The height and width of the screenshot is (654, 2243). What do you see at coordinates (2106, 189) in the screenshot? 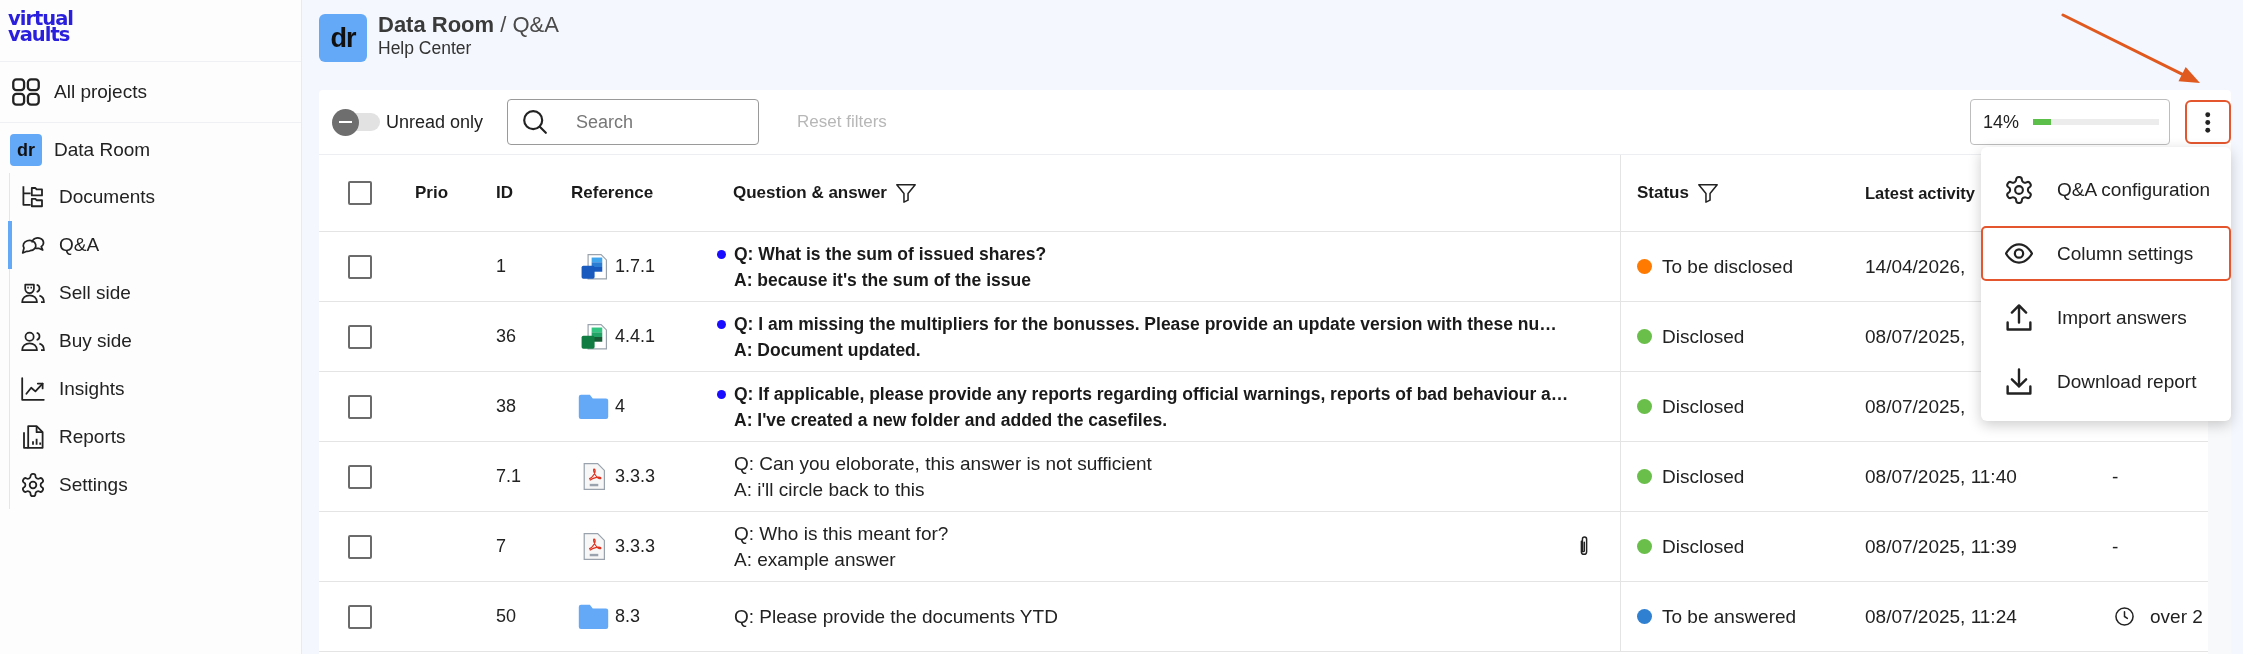
I see `menu-item: Q&A configuration` at bounding box center [2106, 189].